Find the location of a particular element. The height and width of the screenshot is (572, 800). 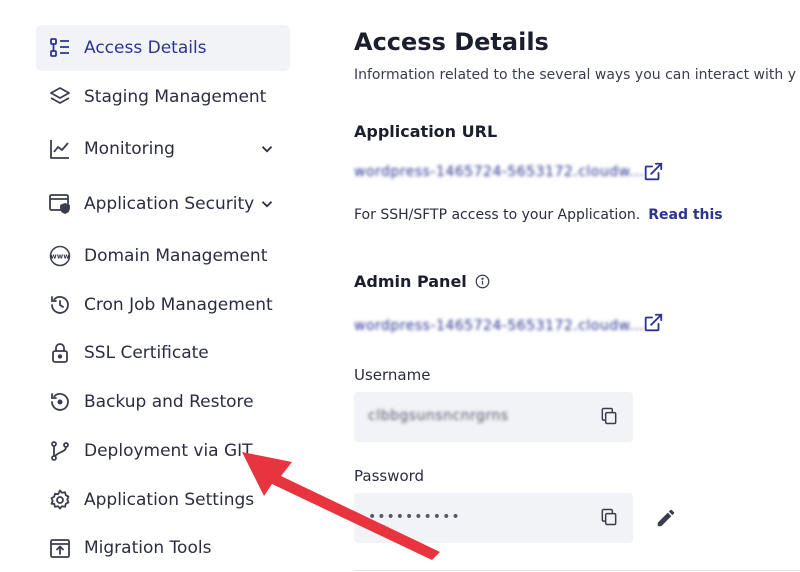

layers-icon is located at coordinates (60, 97).